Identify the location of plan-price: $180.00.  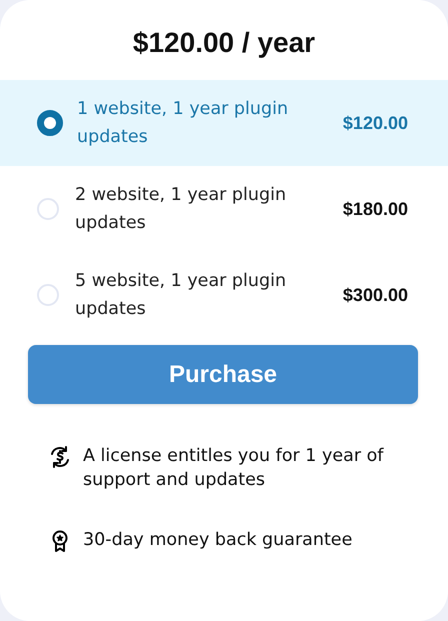
(375, 209).